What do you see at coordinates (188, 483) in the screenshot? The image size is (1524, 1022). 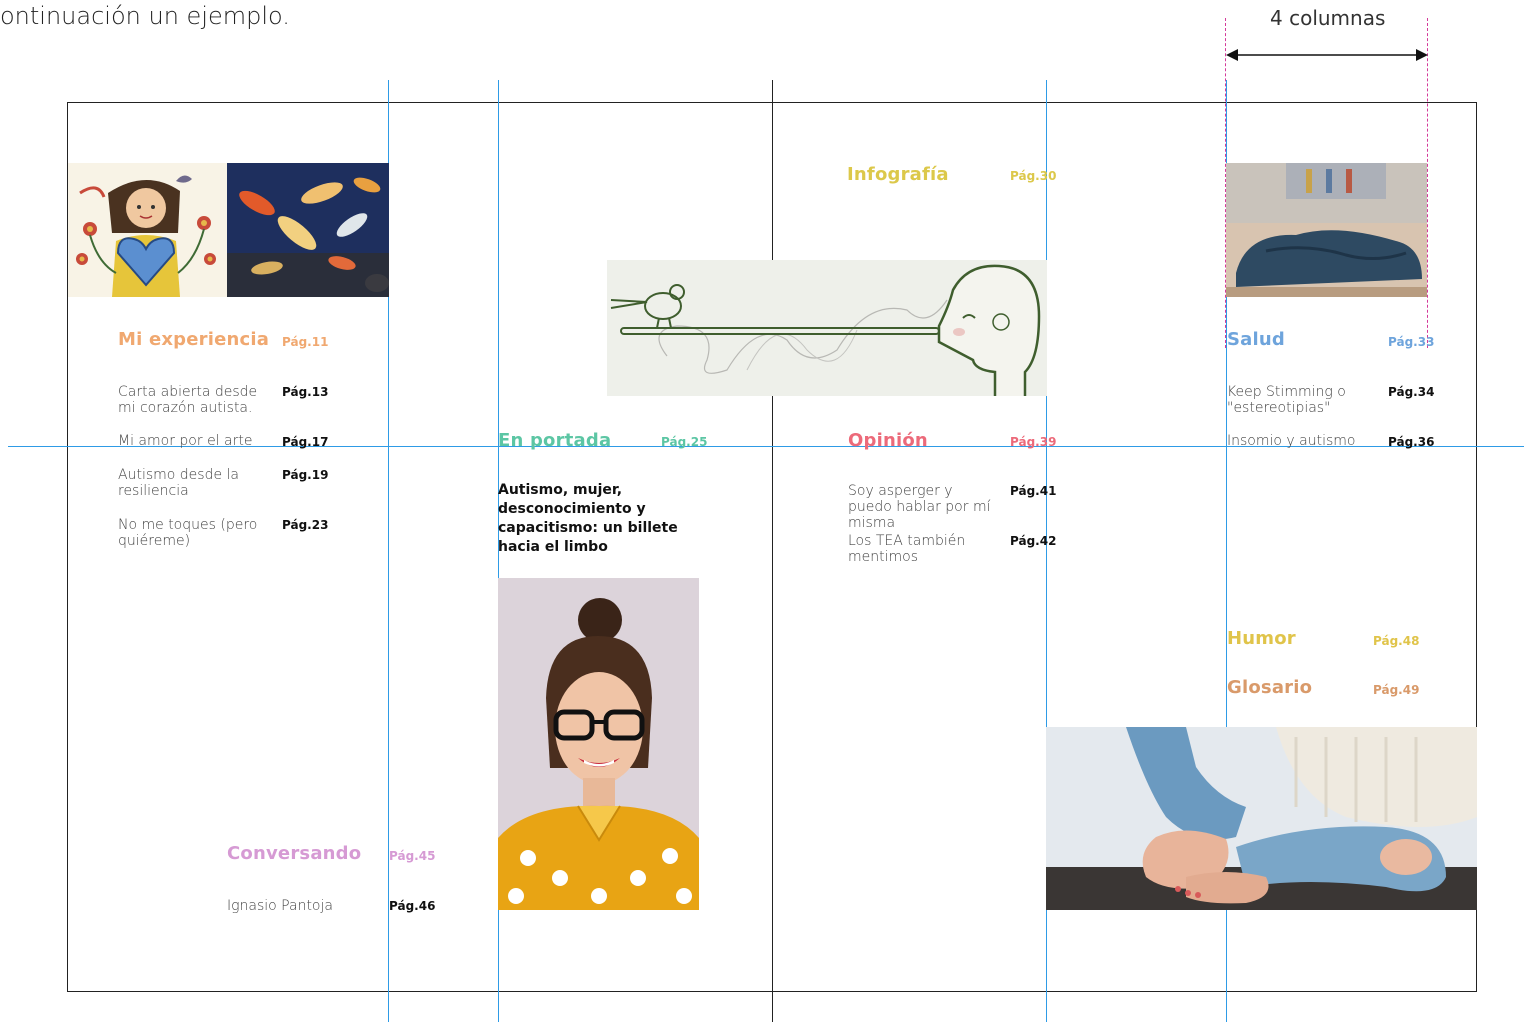 I see `toc-item-text: Autismo desde la resiliencia` at bounding box center [188, 483].